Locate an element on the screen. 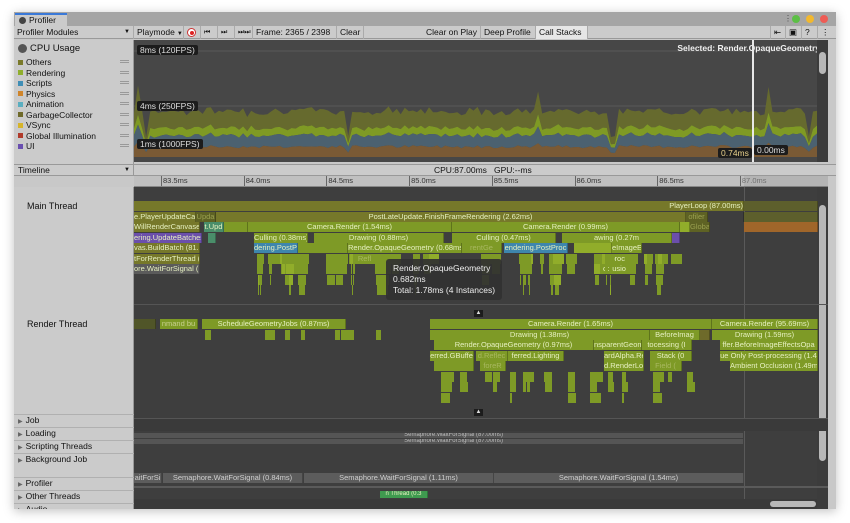  sample: nsparentGeome is located at coordinates (618, 345).